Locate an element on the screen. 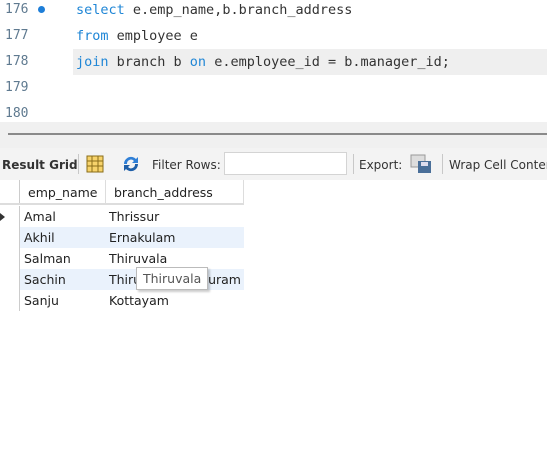 The height and width of the screenshot is (451, 547). column-header-emp-name: emp_name is located at coordinates (63, 191).